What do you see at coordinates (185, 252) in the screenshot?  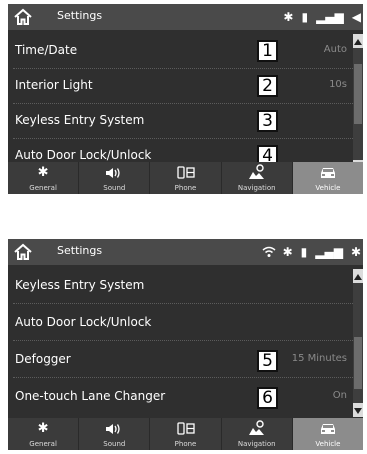 I see `status-bar: Settings ✱ ▮ ▂▄▆ ✱` at bounding box center [185, 252].